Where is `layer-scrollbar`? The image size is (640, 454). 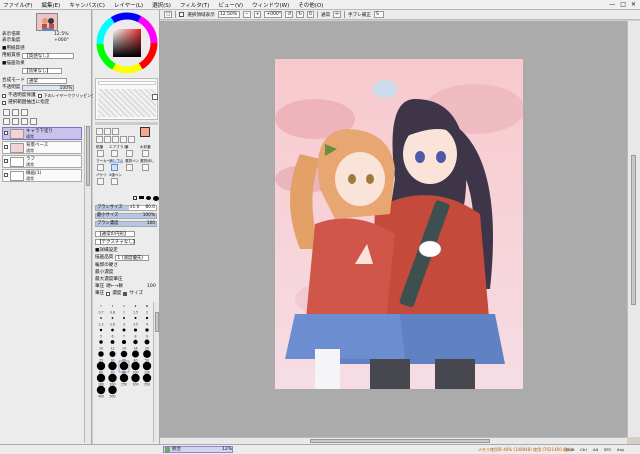 layer-scrollbar is located at coordinates (87, 284).